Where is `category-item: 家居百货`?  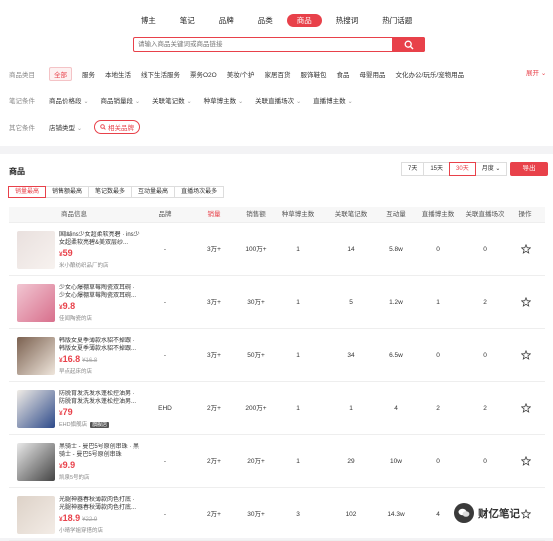
category-item: 家居百货 is located at coordinates (278, 74).